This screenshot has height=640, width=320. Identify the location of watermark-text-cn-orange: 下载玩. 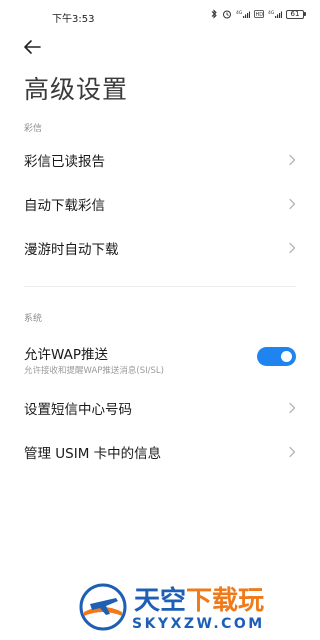
(225, 601).